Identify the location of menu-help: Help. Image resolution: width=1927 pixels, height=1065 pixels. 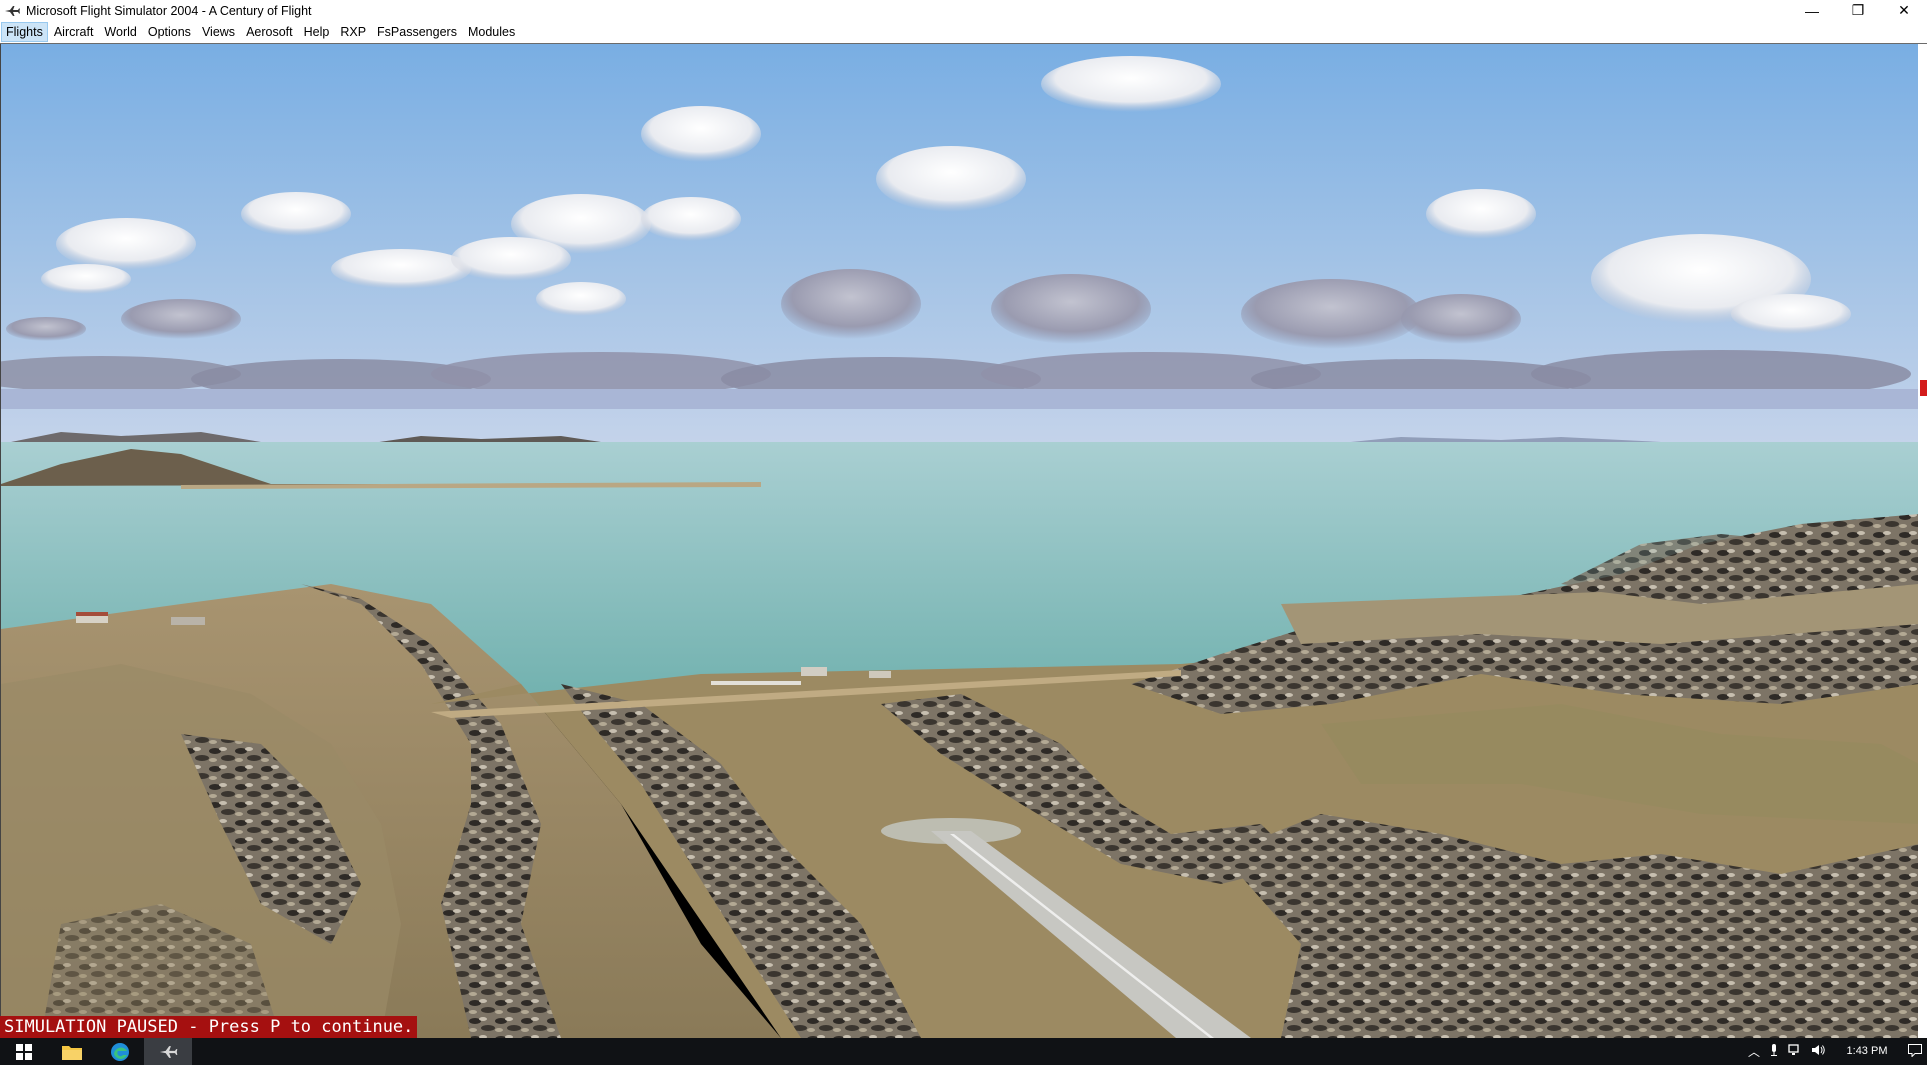
(317, 32).